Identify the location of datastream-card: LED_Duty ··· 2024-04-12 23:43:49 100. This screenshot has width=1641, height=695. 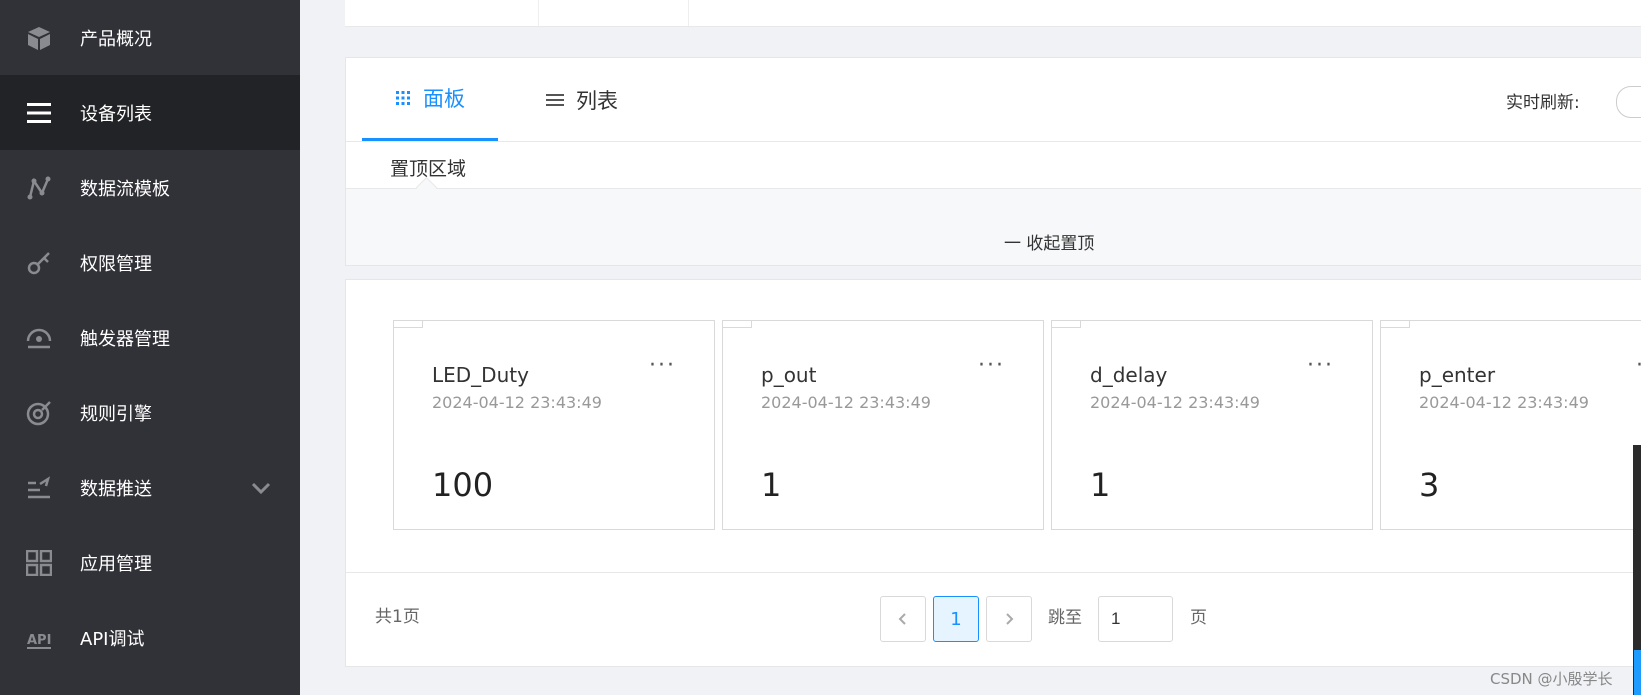
(554, 425).